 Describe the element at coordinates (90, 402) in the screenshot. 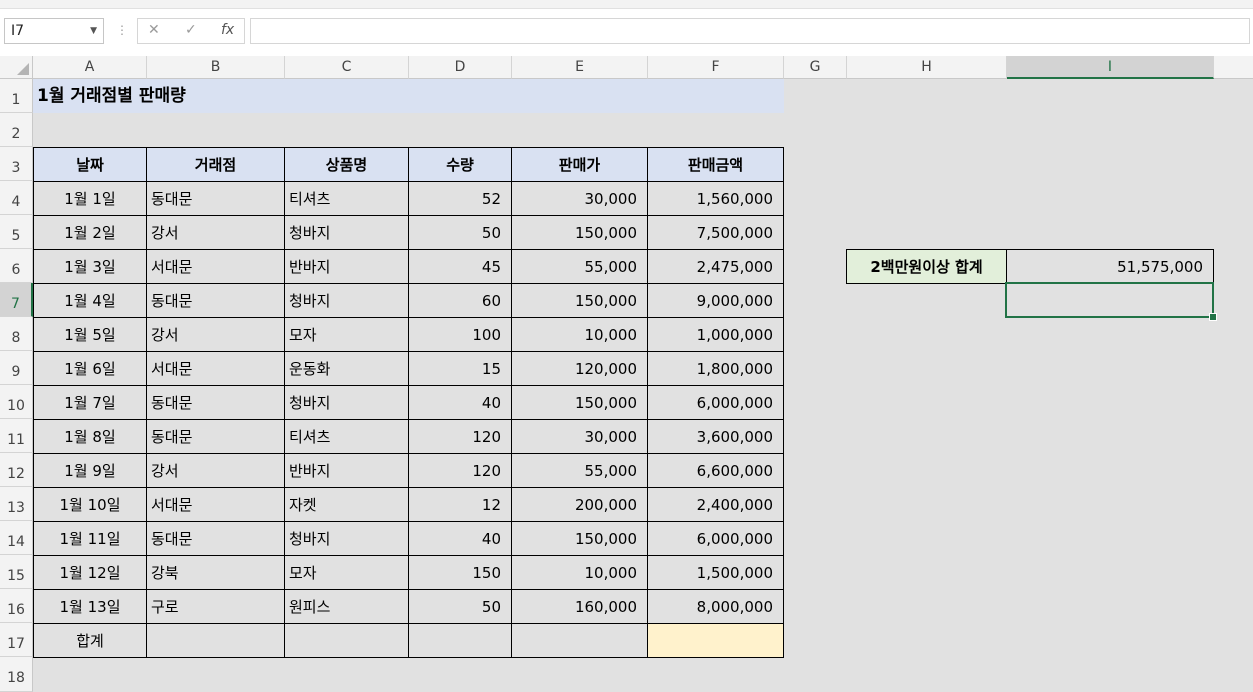

I see `cell-date: 1월 7일` at that location.